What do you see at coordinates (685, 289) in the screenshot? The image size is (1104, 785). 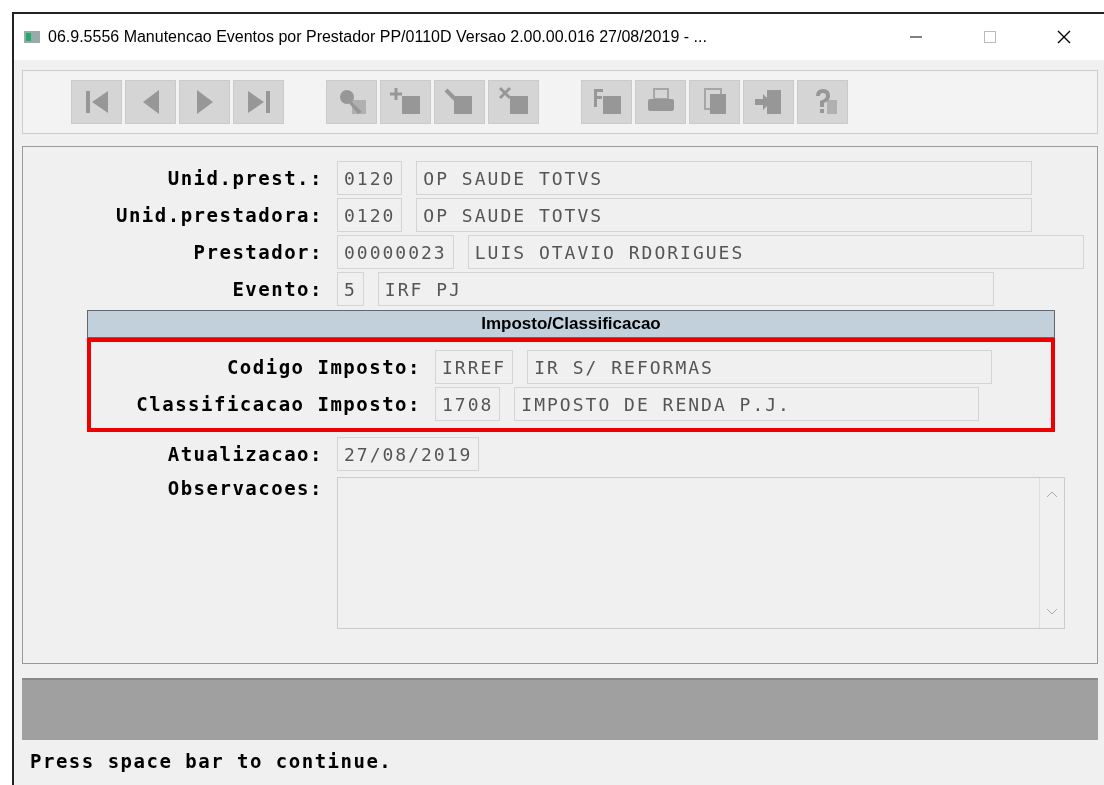 I see `description-field: IRF PJ` at bounding box center [685, 289].